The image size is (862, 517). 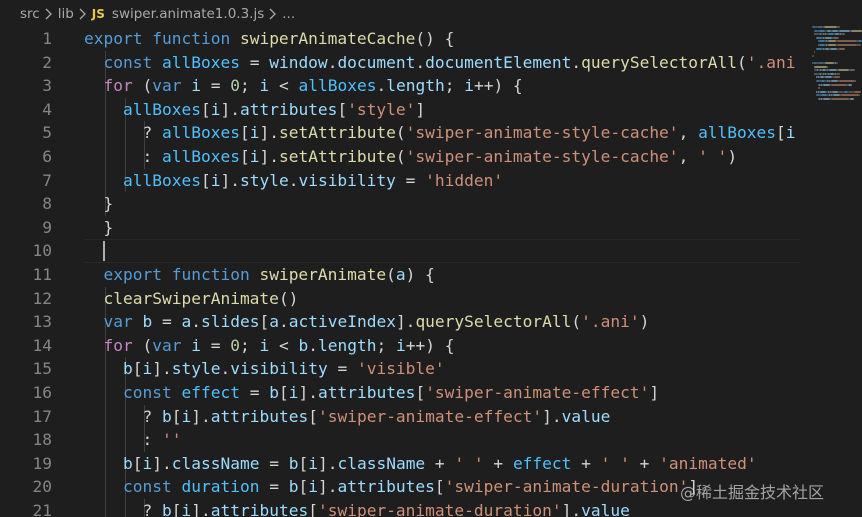 What do you see at coordinates (83, 14) in the screenshot?
I see `chevron-right-icon` at bounding box center [83, 14].